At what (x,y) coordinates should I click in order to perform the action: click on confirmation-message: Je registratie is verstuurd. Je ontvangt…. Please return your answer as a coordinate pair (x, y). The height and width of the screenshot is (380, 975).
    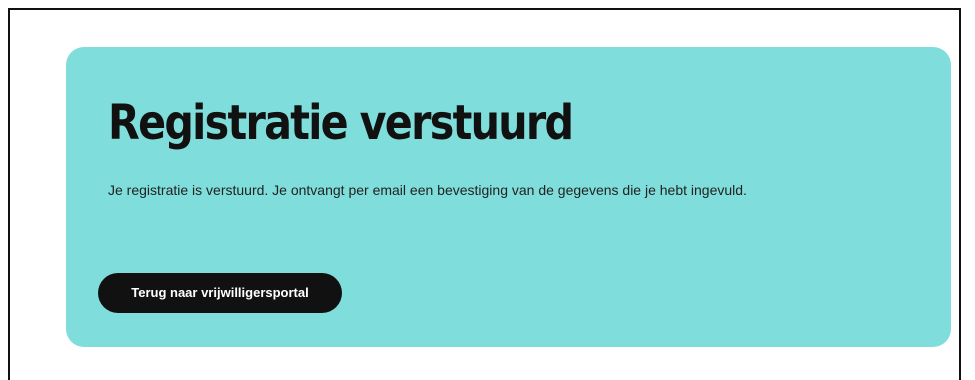
    Looking at the image, I should click on (427, 190).